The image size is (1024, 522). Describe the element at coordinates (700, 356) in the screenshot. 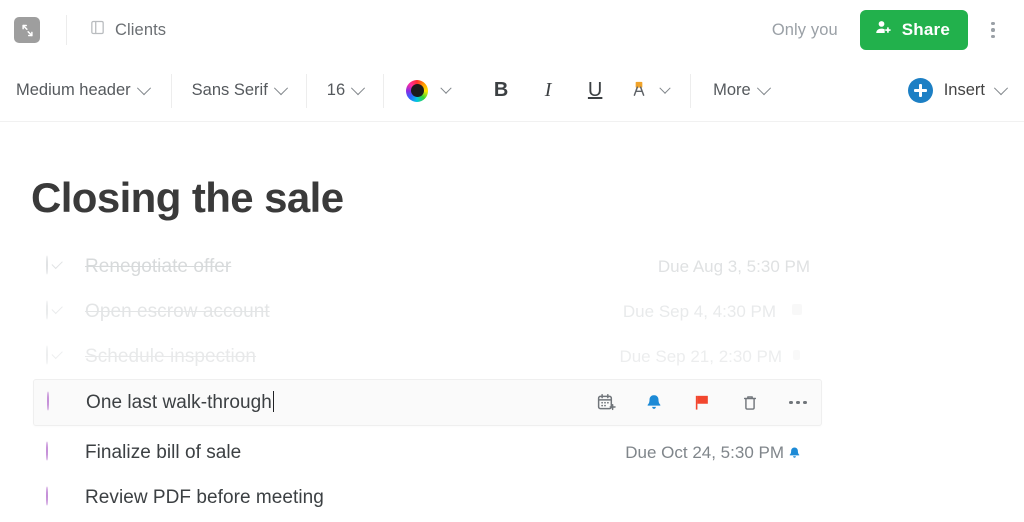

I see `task-due-date: Due Sep 21, 2:30 PM` at that location.